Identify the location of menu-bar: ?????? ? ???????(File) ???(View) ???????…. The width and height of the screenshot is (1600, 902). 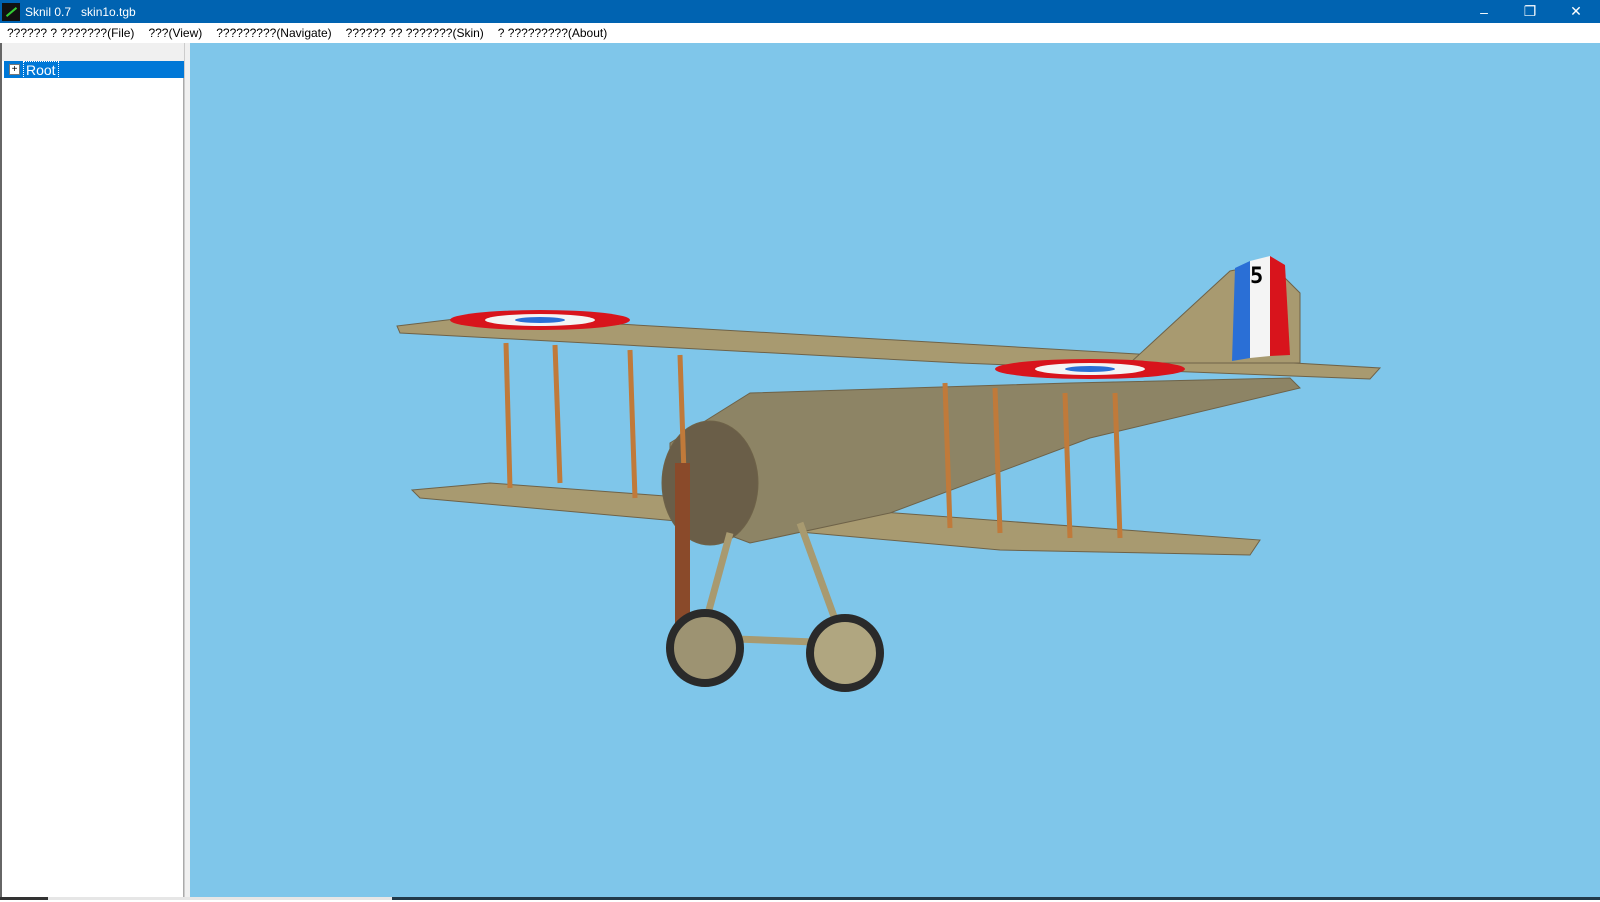
(800, 33).